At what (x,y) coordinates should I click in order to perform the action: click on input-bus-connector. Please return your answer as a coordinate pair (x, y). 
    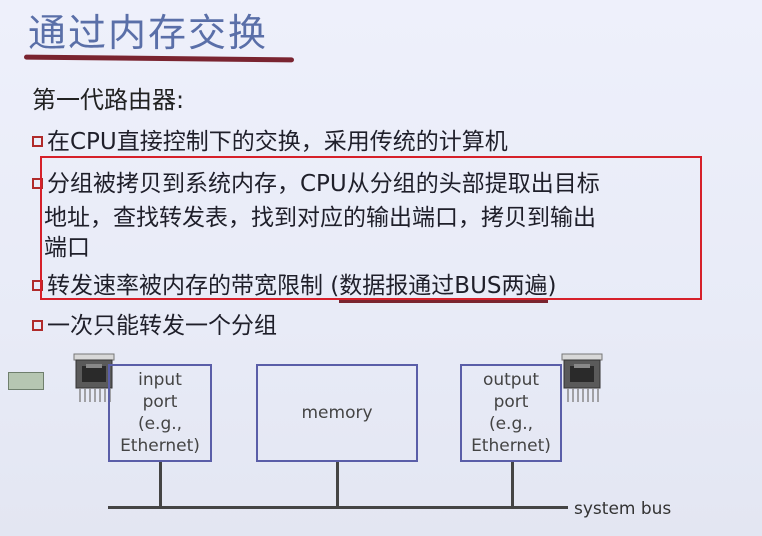
    Looking at the image, I should click on (160, 485).